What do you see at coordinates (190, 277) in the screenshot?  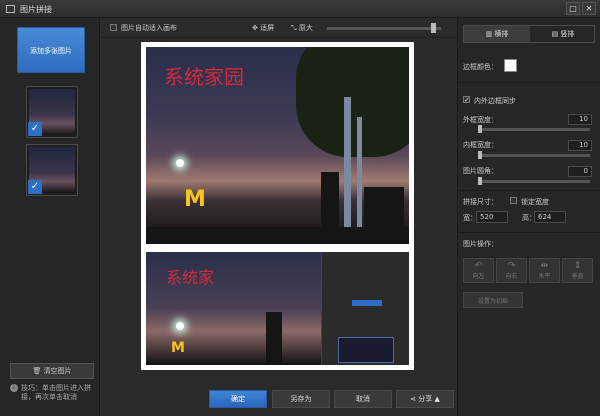 I see `watermark-text: 系统家` at bounding box center [190, 277].